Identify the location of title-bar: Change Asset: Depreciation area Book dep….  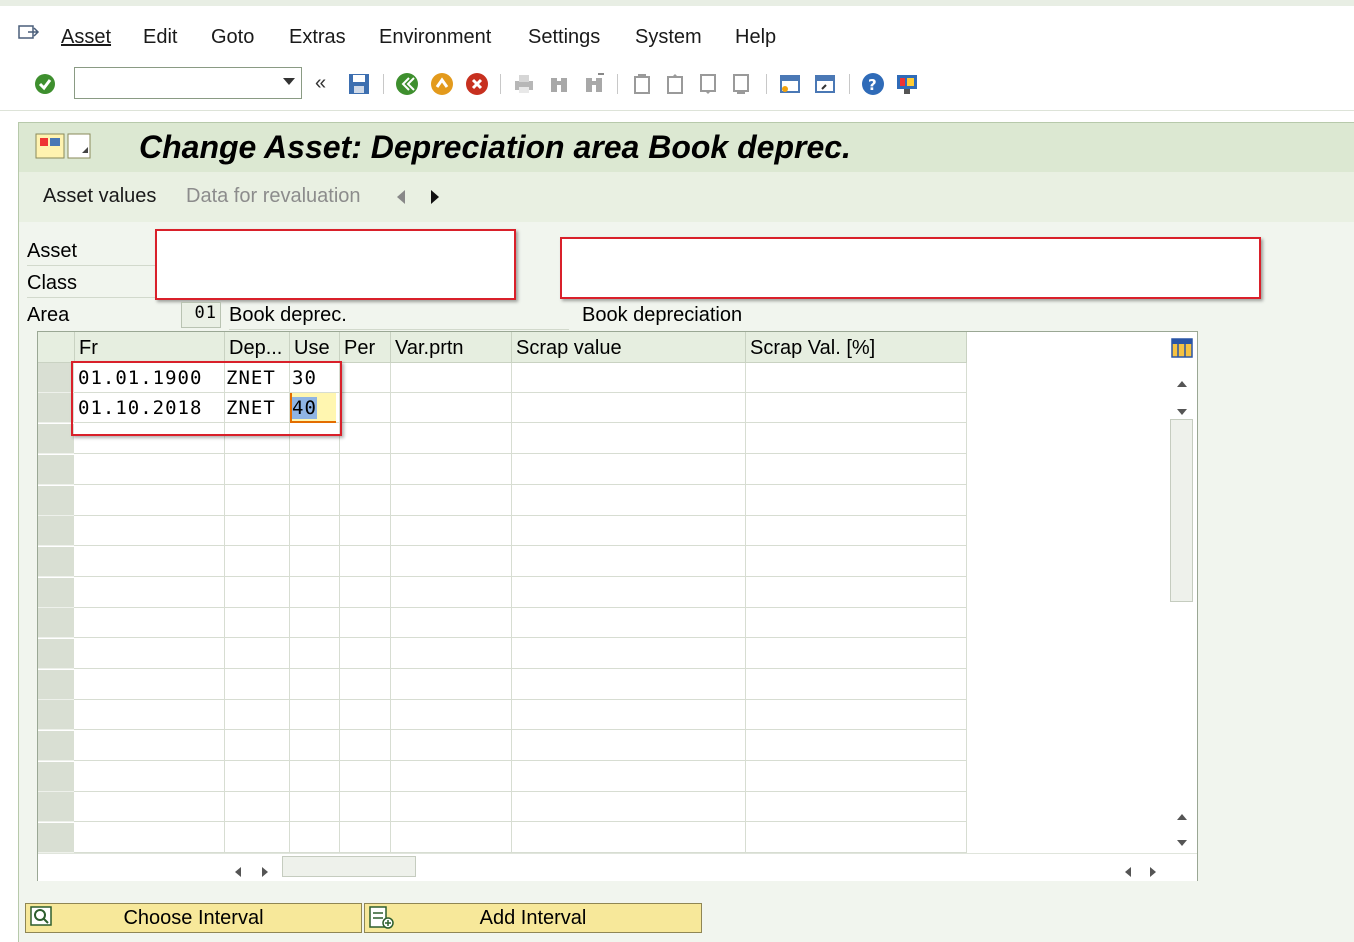
(686, 147).